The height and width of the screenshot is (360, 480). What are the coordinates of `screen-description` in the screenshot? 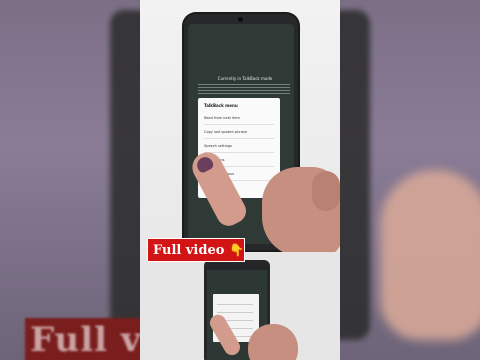 It's located at (244, 90).